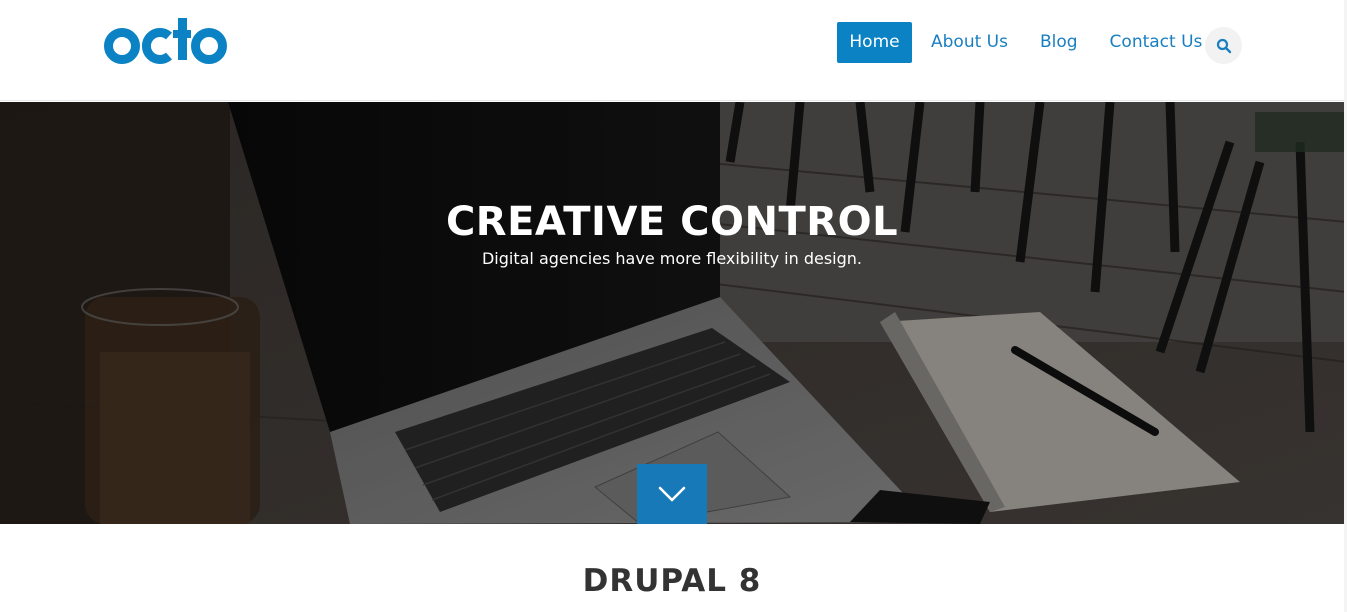 The height and width of the screenshot is (612, 1347). Describe the element at coordinates (969, 42) in the screenshot. I see `nav-about-us: About Us` at that location.